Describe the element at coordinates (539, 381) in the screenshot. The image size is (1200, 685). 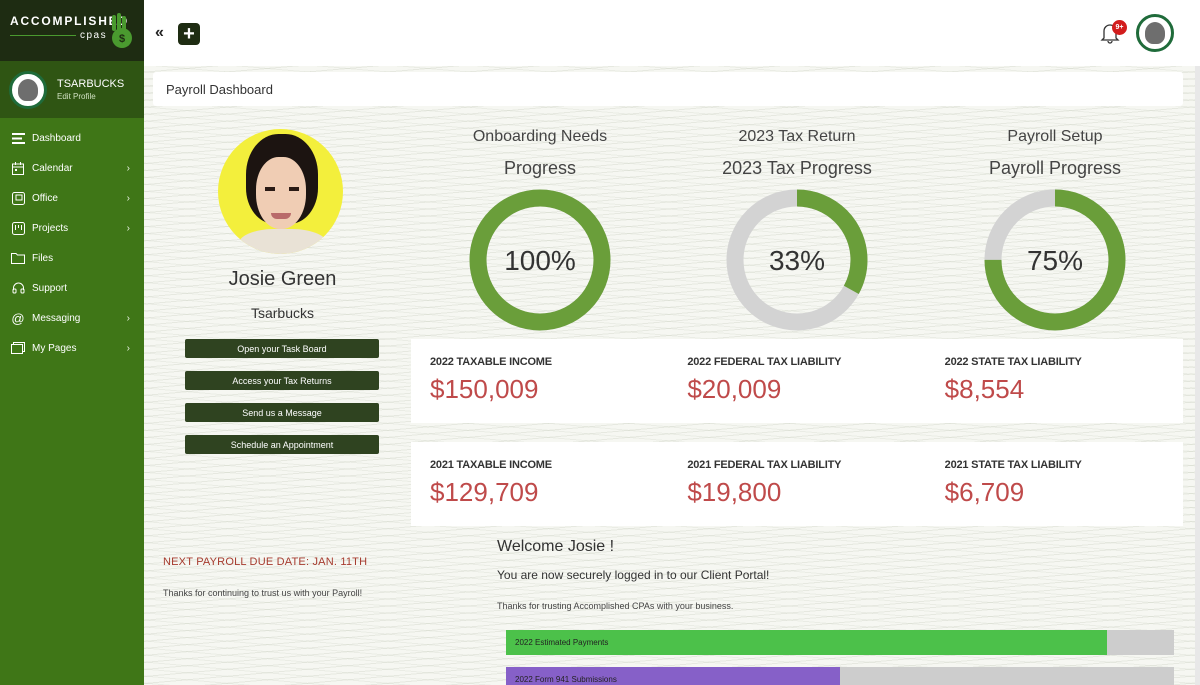
I see `stat-card: 2022 TAXABLE INCOME $150,009` at that location.